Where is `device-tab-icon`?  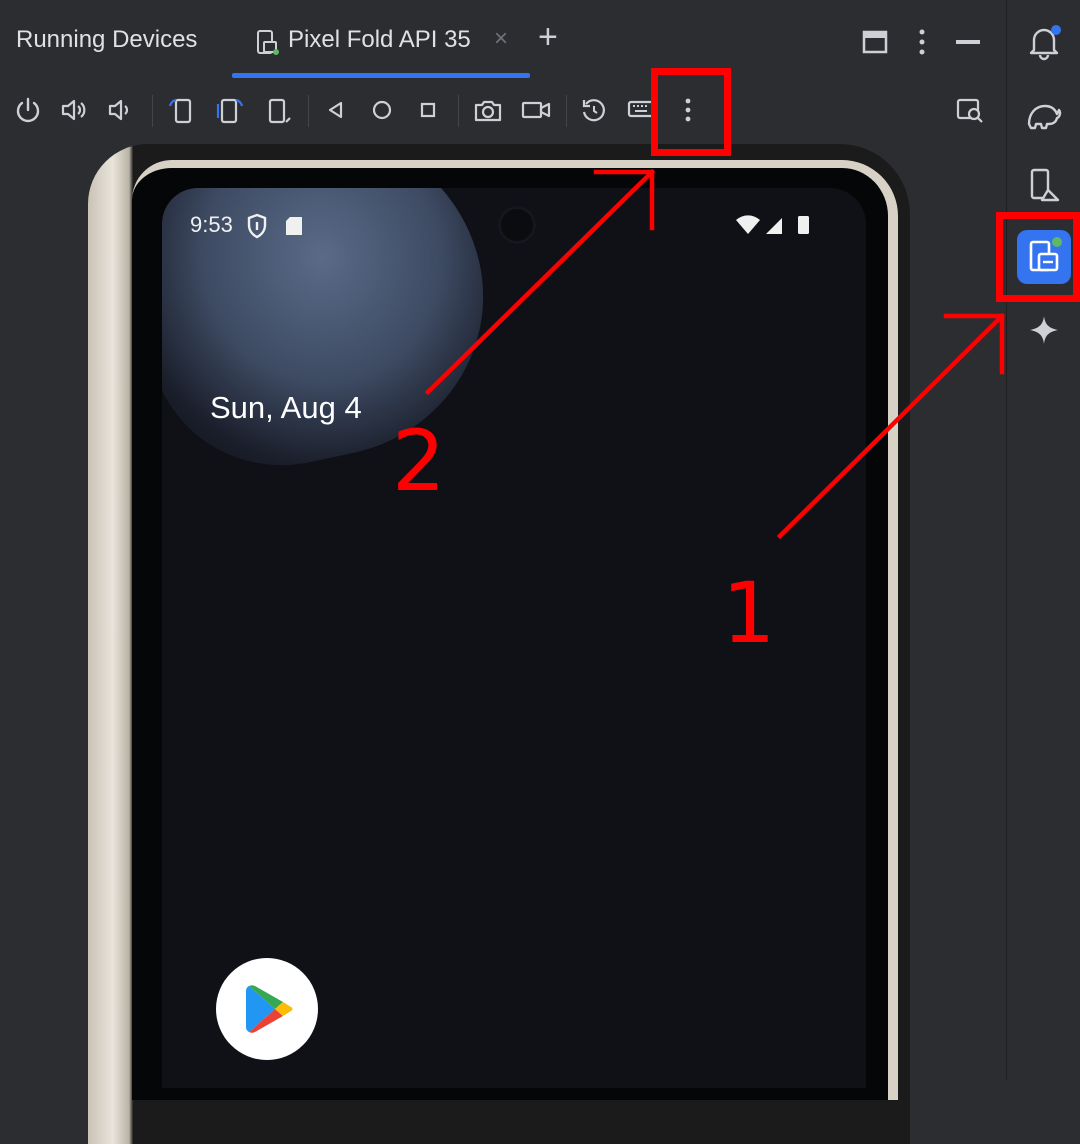 device-tab-icon is located at coordinates (268, 43).